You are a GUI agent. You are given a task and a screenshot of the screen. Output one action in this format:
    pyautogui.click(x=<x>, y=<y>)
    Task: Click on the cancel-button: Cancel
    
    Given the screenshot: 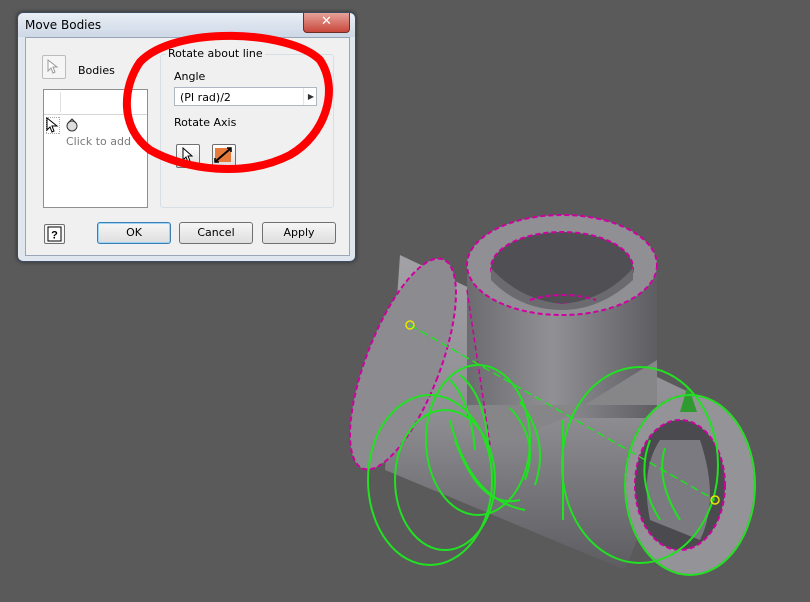 What is the action you would take?
    pyautogui.click(x=216, y=233)
    